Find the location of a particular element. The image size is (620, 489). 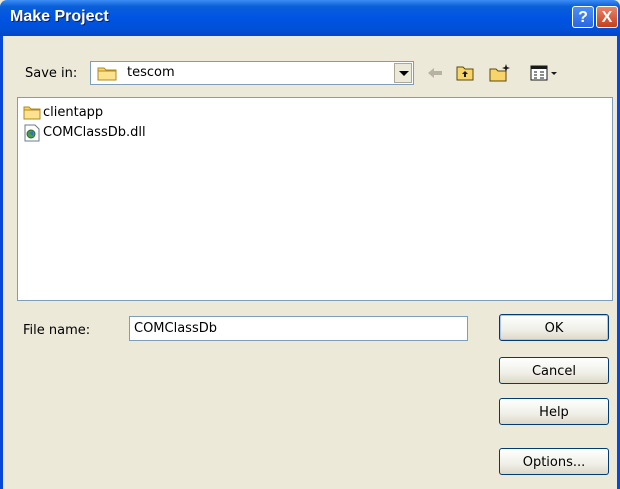

help-button: Help is located at coordinates (554, 411).